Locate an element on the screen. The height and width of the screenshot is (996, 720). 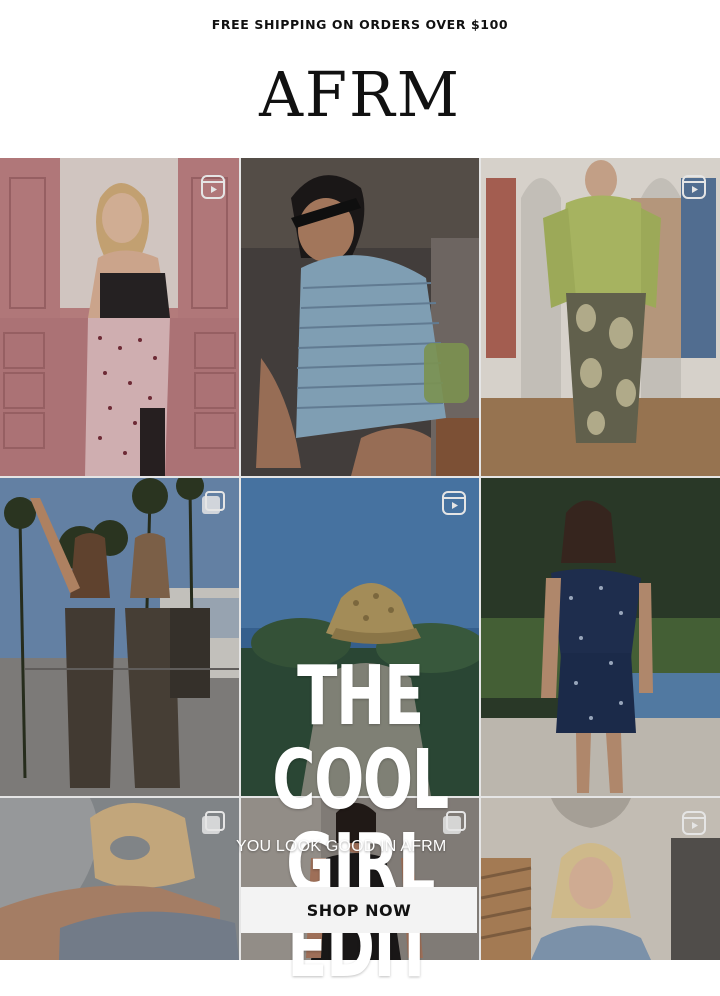
multi-photo-icon is located at coordinates (213, 502).